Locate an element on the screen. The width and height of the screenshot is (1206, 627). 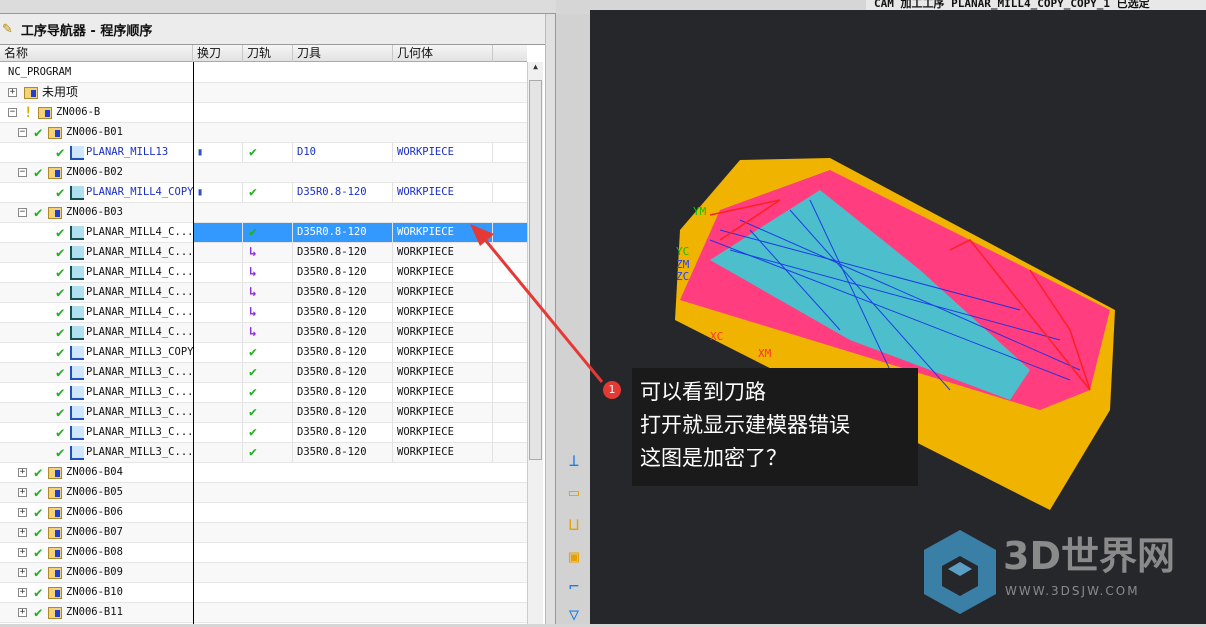
group-row: − ✔ ZN006-B03 is located at coordinates (263, 213).